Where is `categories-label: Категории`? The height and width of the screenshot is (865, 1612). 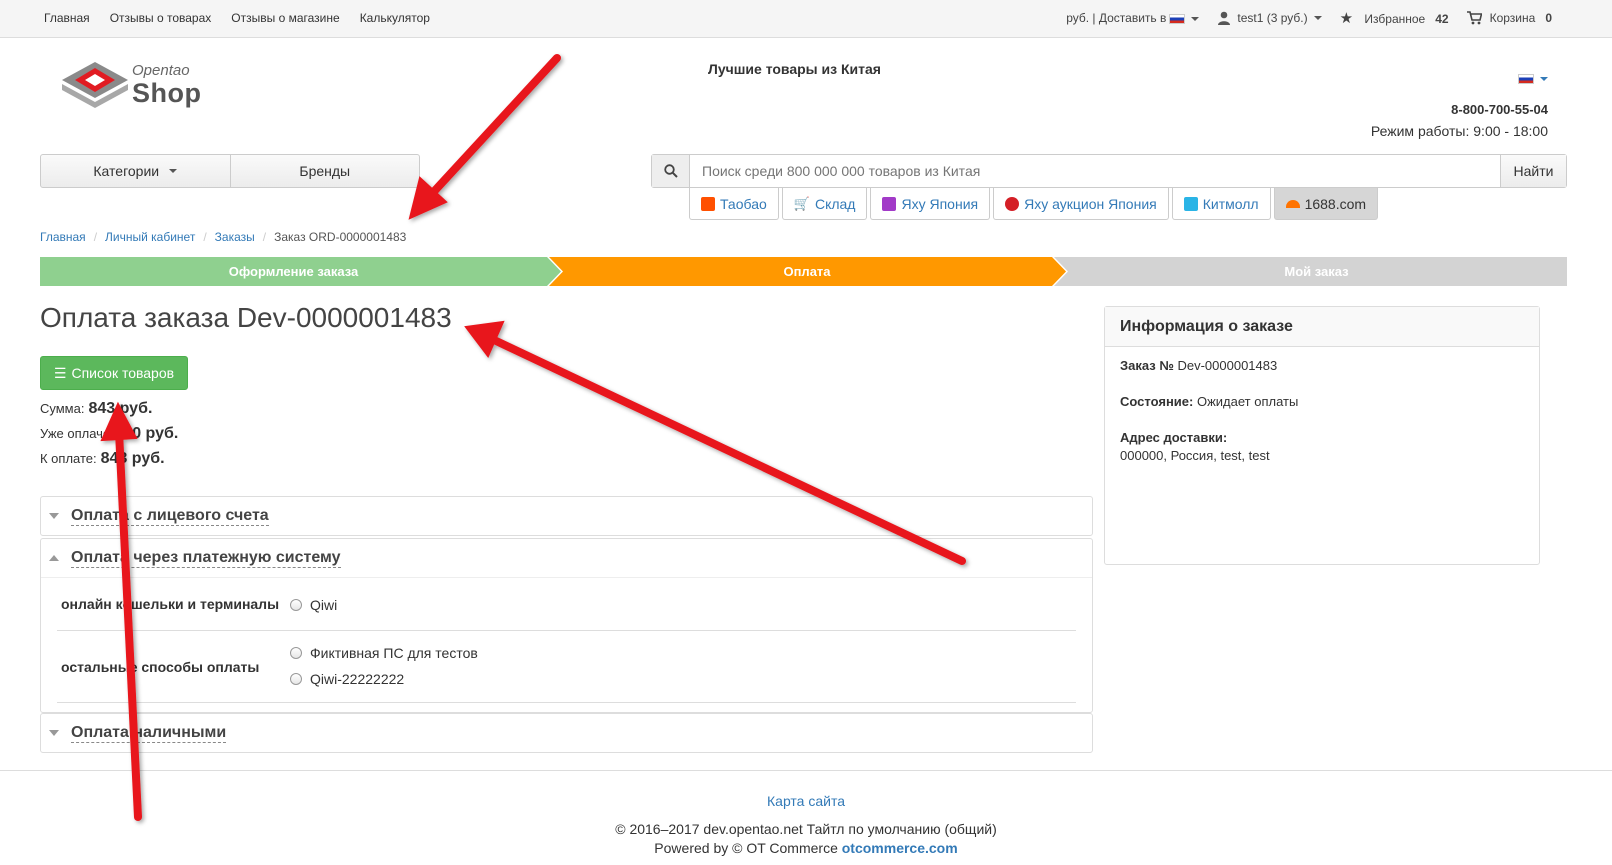
categories-label: Категории is located at coordinates (126, 171).